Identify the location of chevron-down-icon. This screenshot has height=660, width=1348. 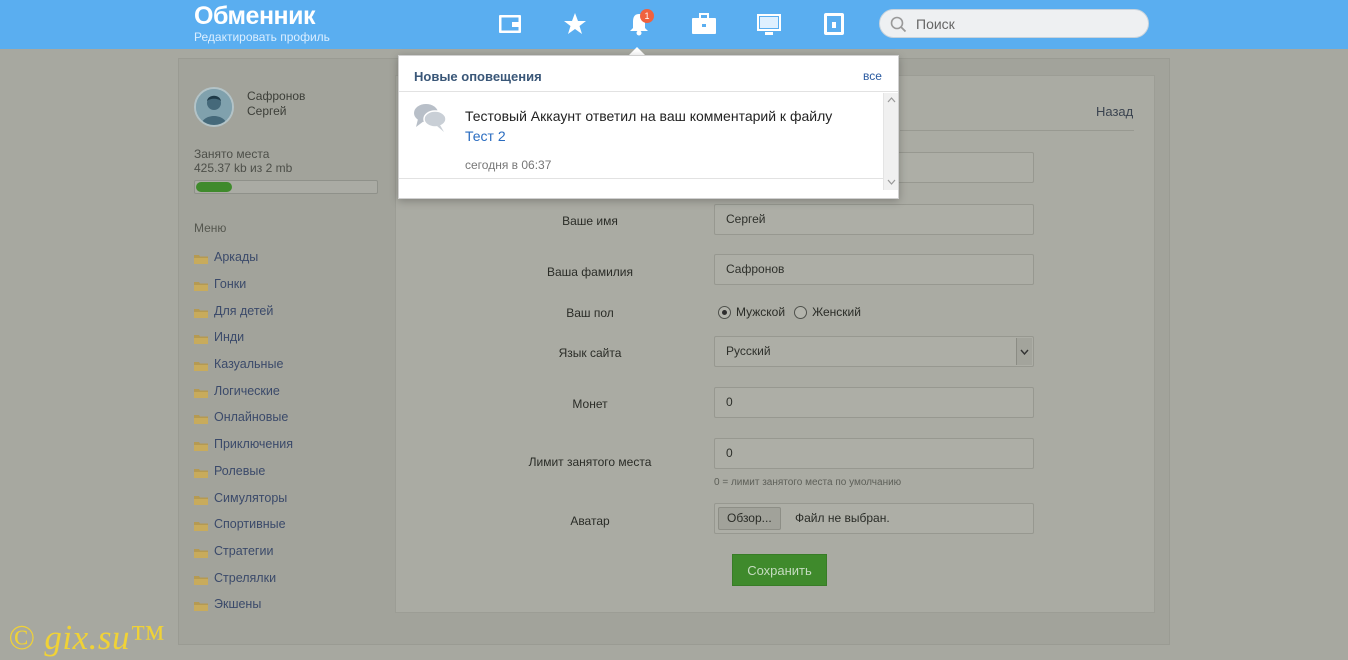
(1024, 351).